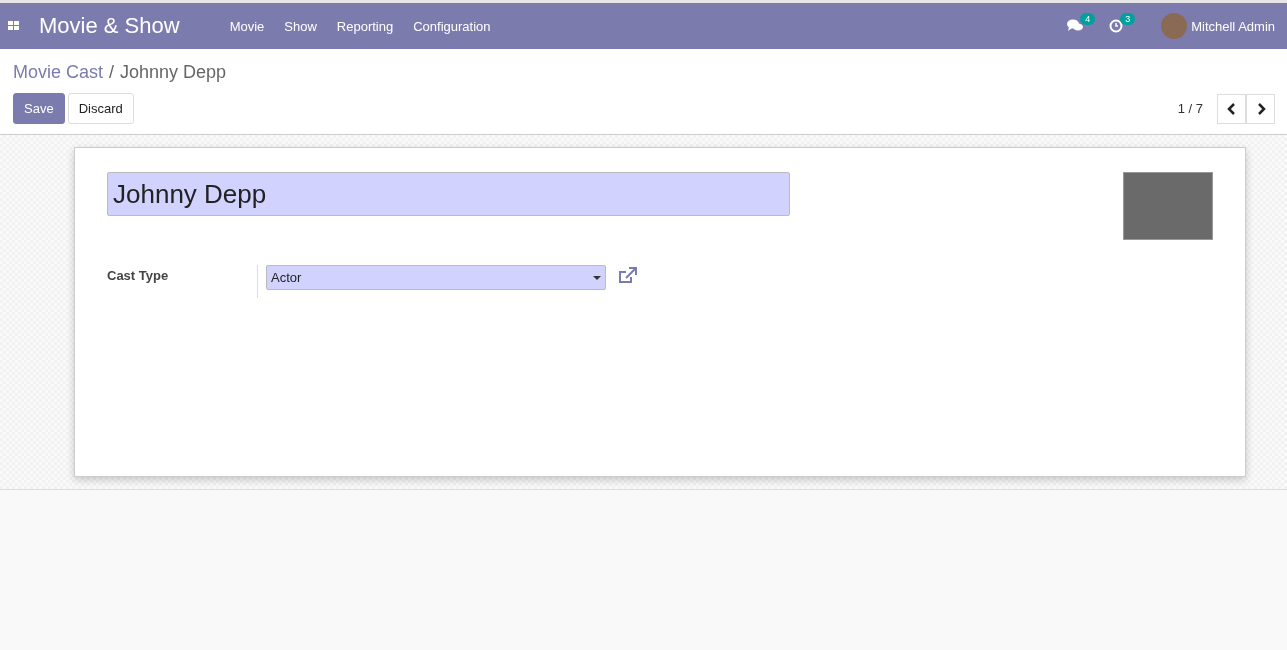  I want to click on pager-value: 1 / 7, so click(1190, 108).